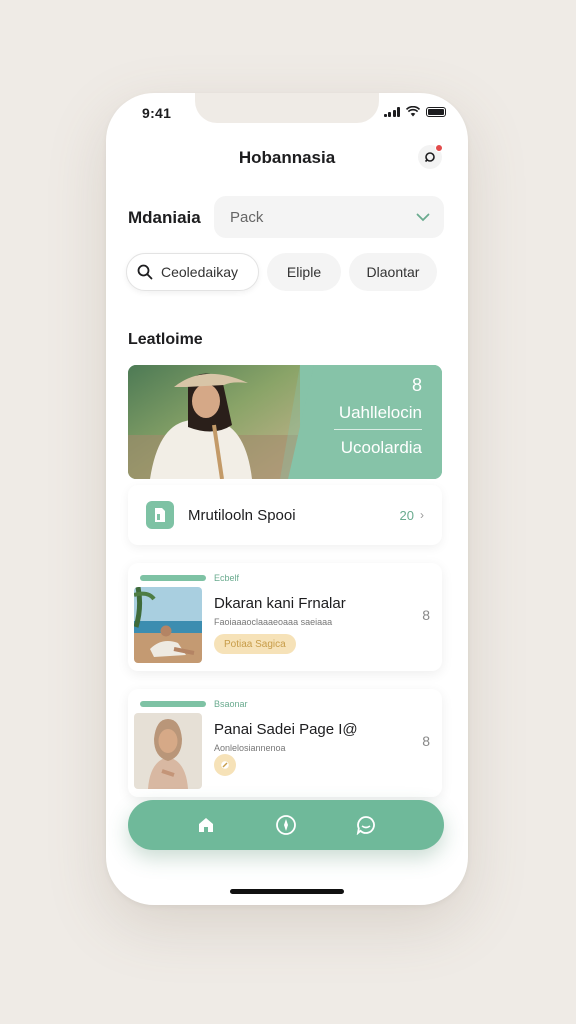 Image resolution: width=576 pixels, height=1024 pixels. Describe the element at coordinates (422, 515) in the screenshot. I see `chevron-right-icon: ›` at that location.